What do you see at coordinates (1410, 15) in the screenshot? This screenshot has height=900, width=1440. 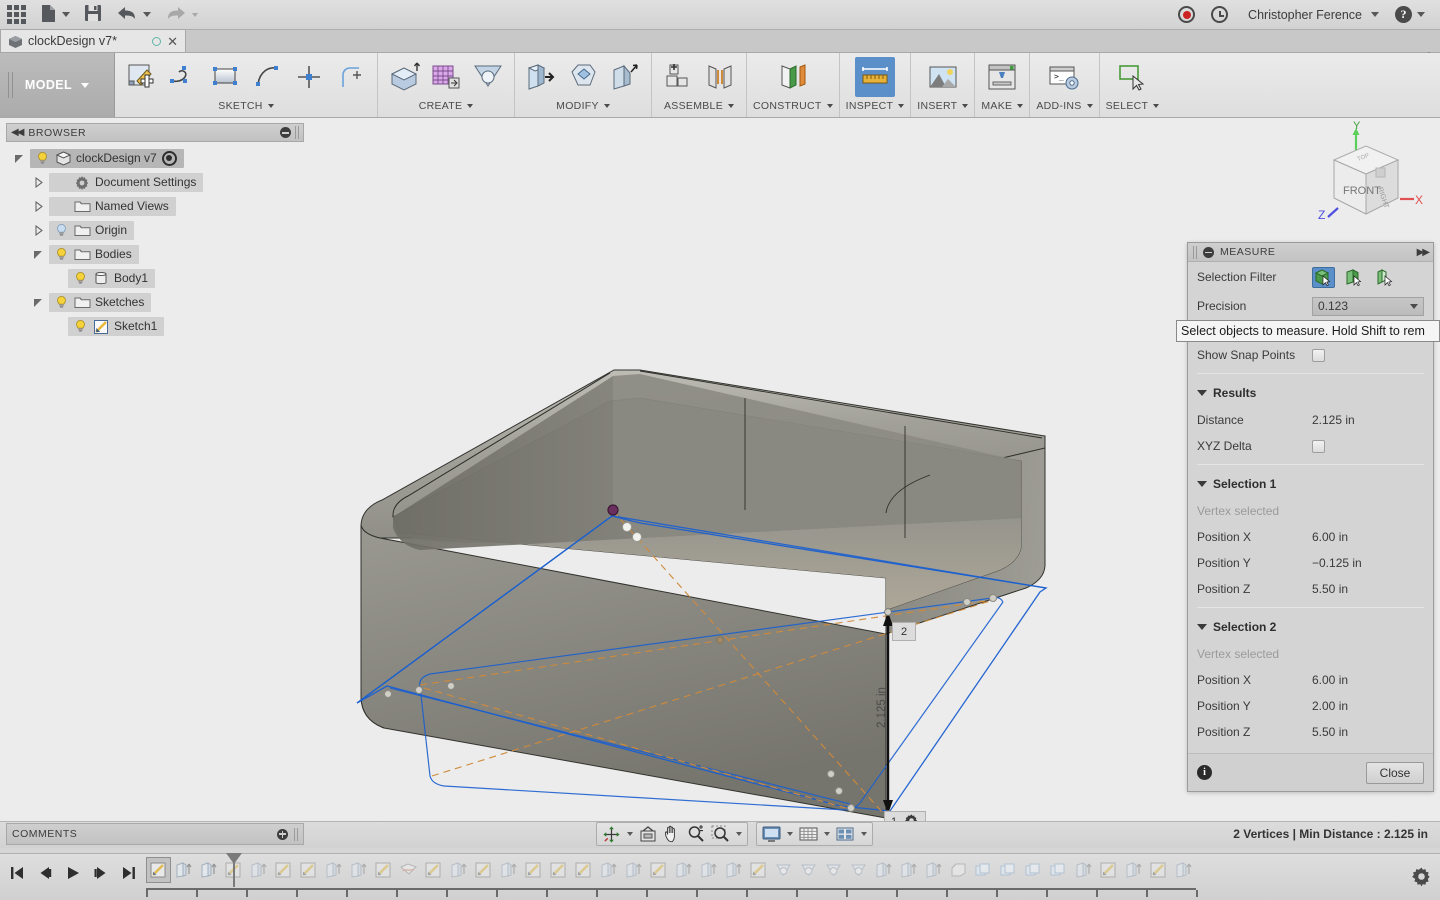 I see `help-menu-button: ?` at bounding box center [1410, 15].